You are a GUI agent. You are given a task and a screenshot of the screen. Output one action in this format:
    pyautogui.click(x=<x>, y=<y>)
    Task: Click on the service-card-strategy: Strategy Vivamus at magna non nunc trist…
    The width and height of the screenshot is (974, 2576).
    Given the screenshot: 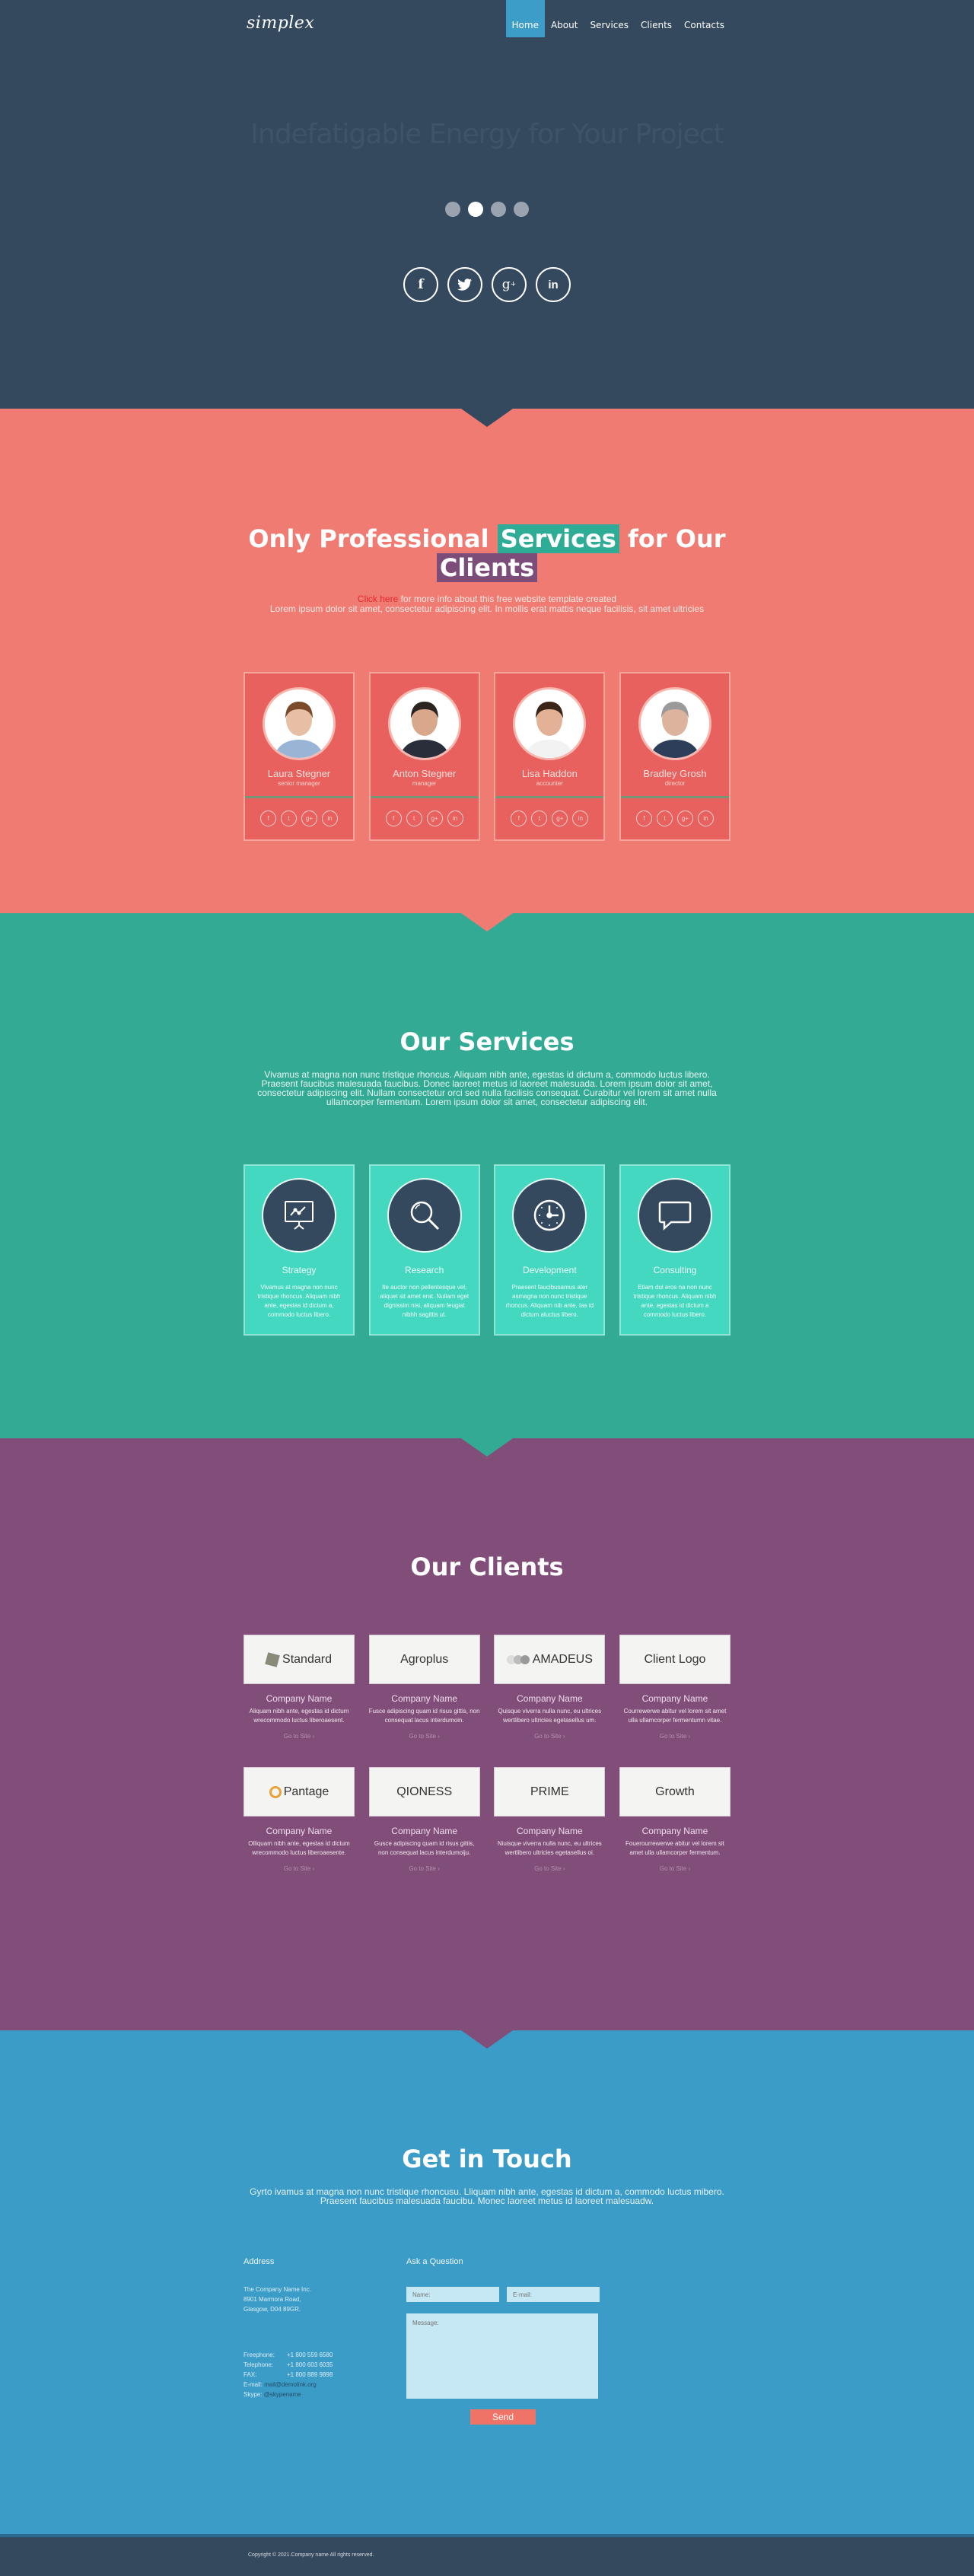 What is the action you would take?
    pyautogui.click(x=299, y=1250)
    